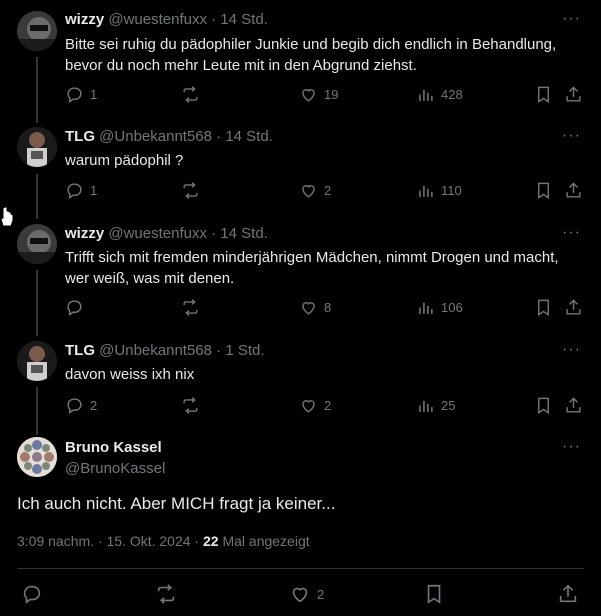 Image resolution: width=601 pixels, height=616 pixels. Describe the element at coordinates (94, 405) in the screenshot. I see `reply-count: 2` at that location.